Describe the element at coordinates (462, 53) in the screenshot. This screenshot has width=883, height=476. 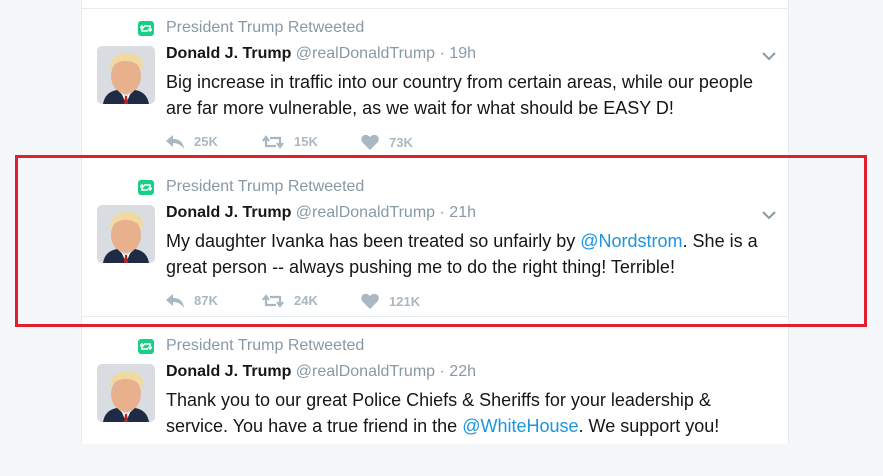
I see `tweet-time: 19h` at that location.